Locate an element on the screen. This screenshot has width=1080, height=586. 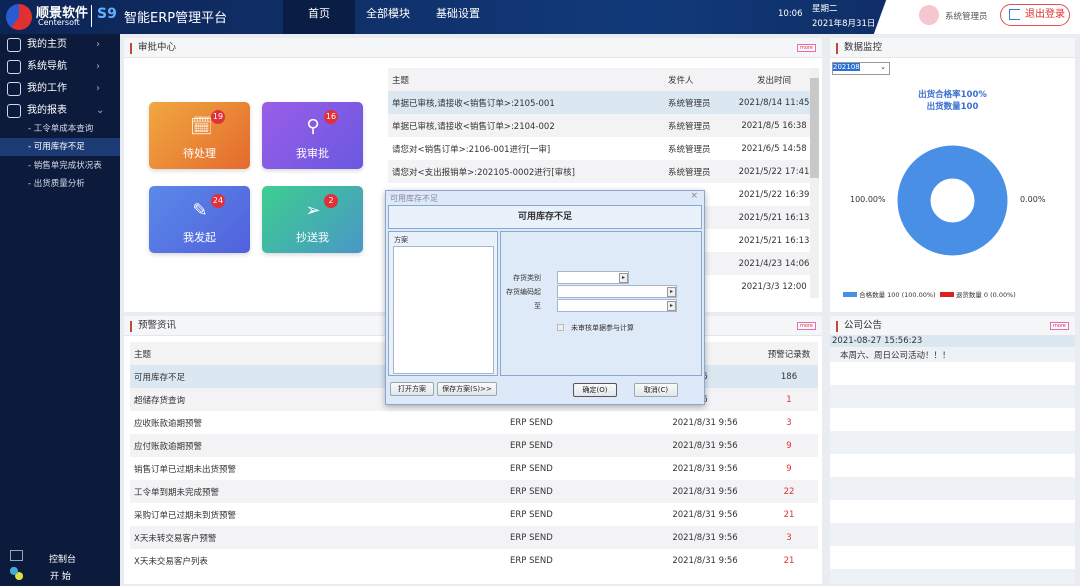
sidebar-sub-sales-status: - 销售单完成状况表 is located at coordinates (60, 166).